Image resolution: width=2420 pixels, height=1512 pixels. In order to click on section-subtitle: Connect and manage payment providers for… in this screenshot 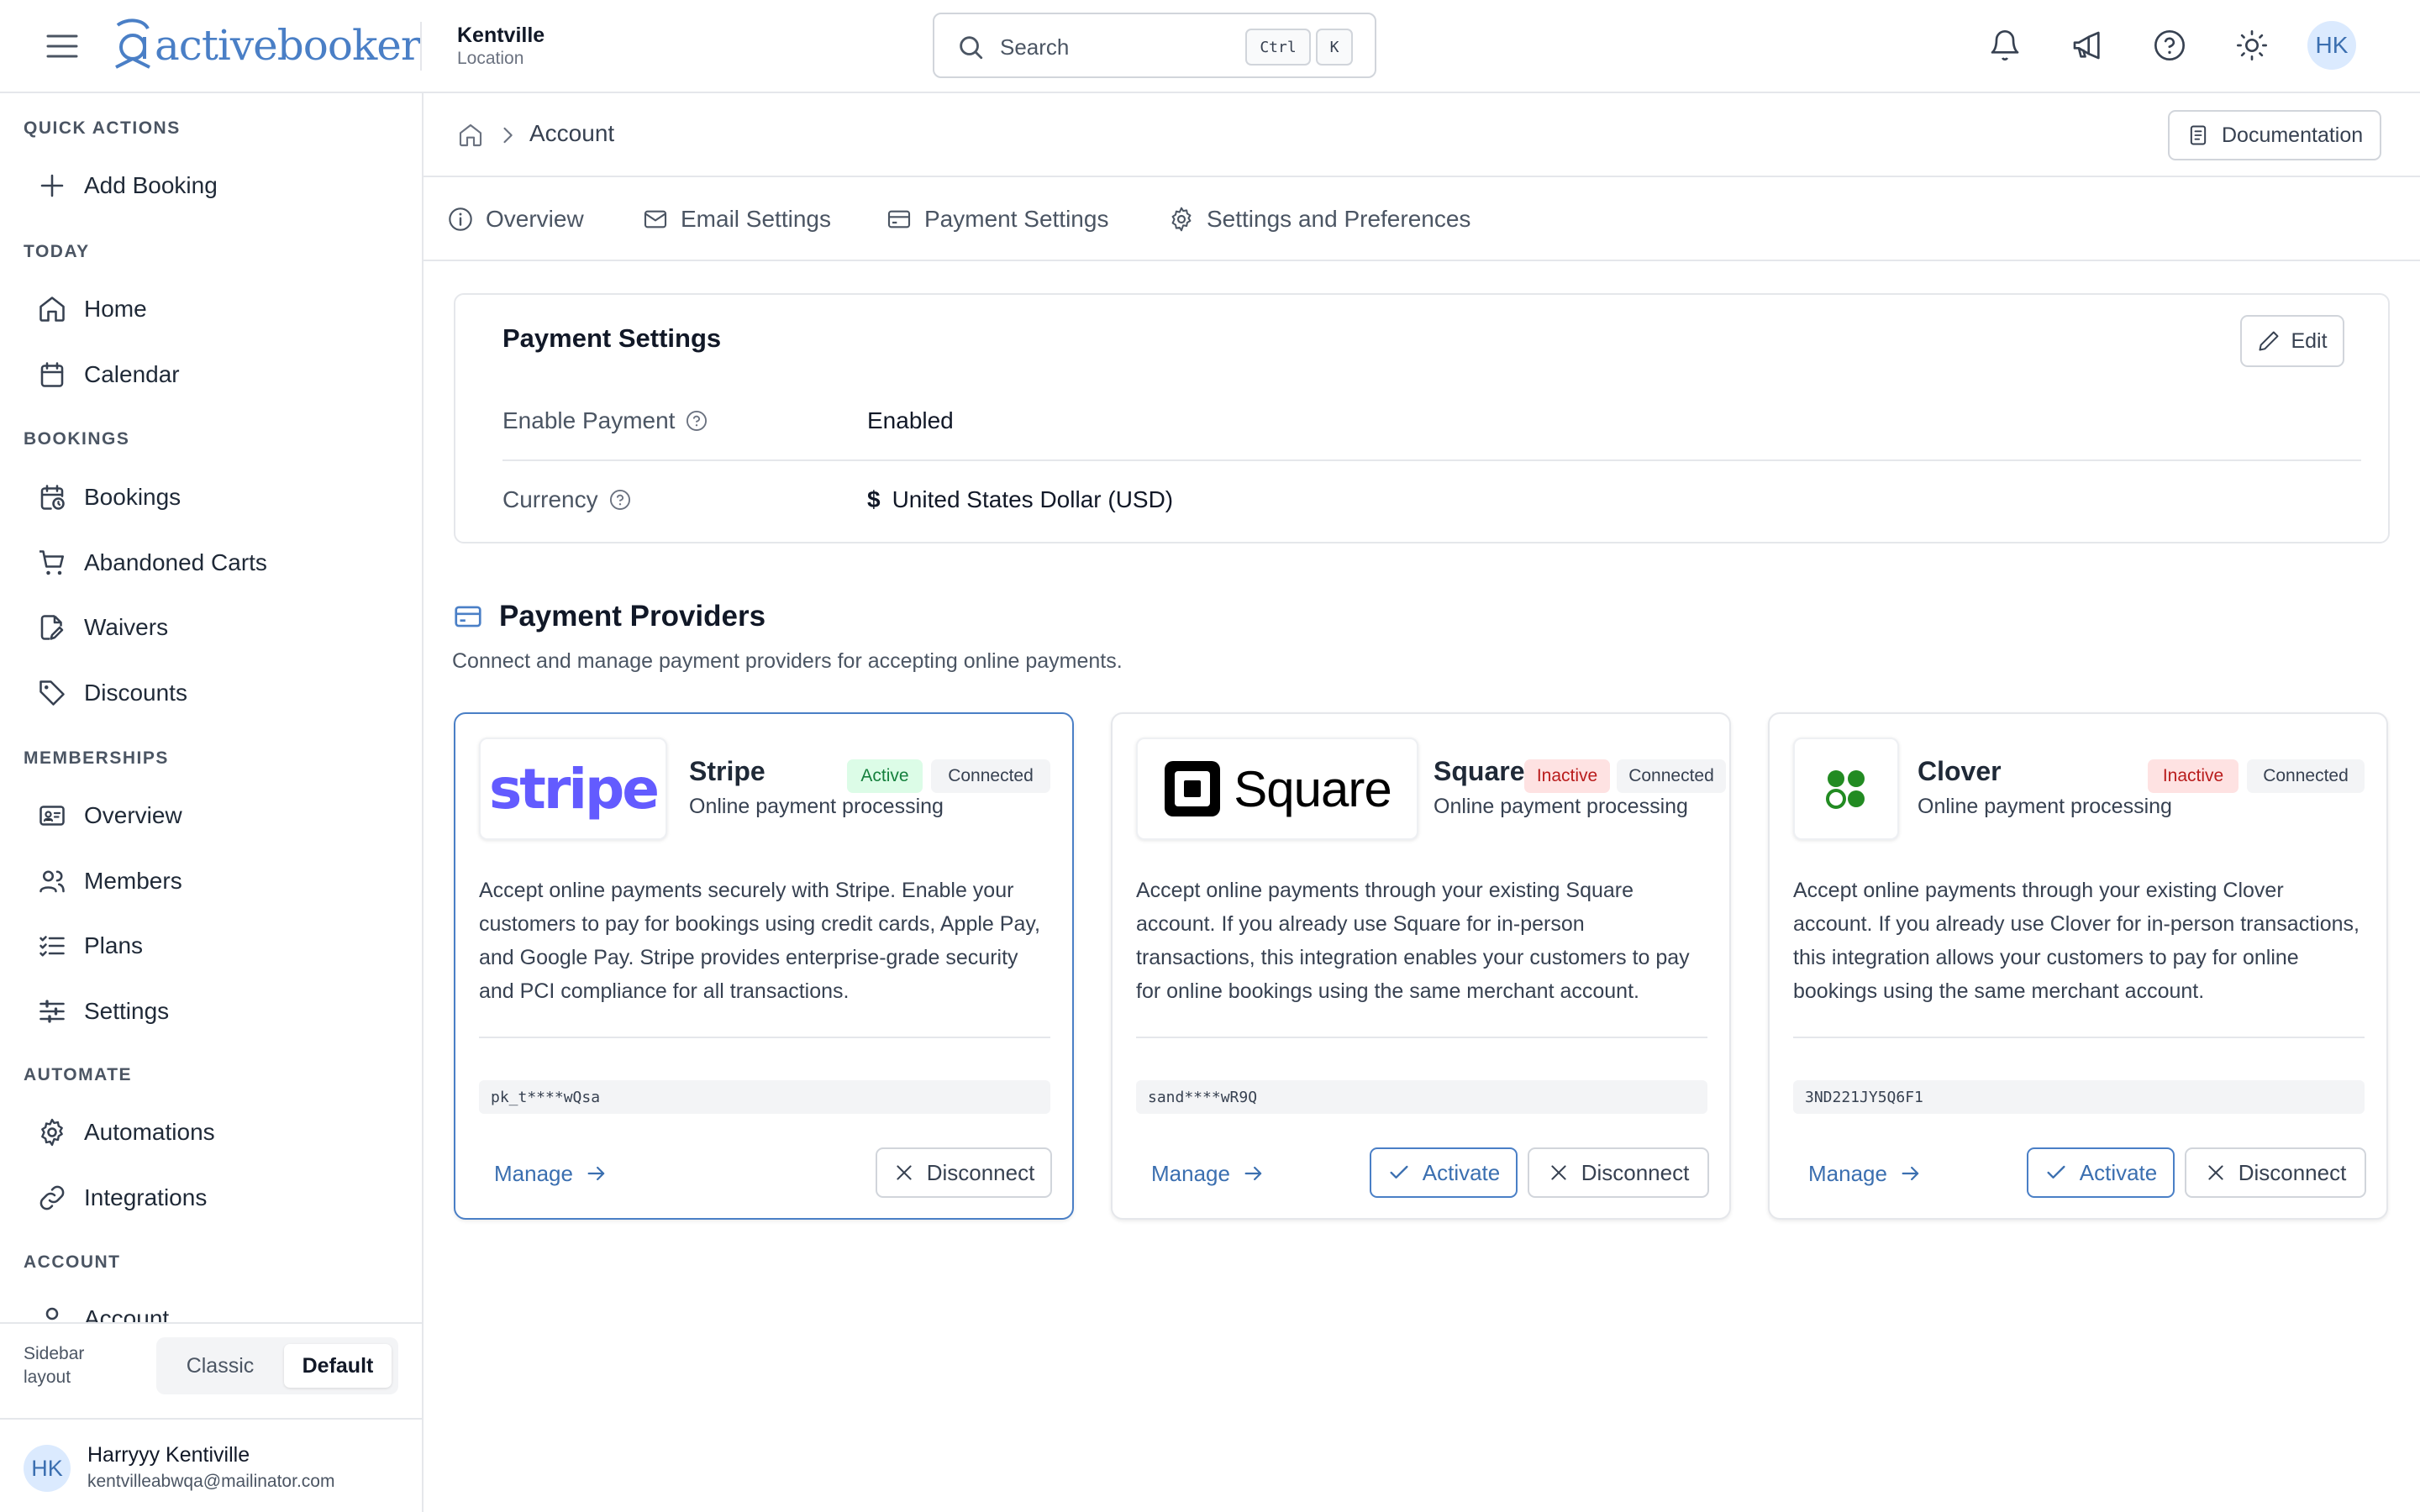, I will do `click(787, 661)`.